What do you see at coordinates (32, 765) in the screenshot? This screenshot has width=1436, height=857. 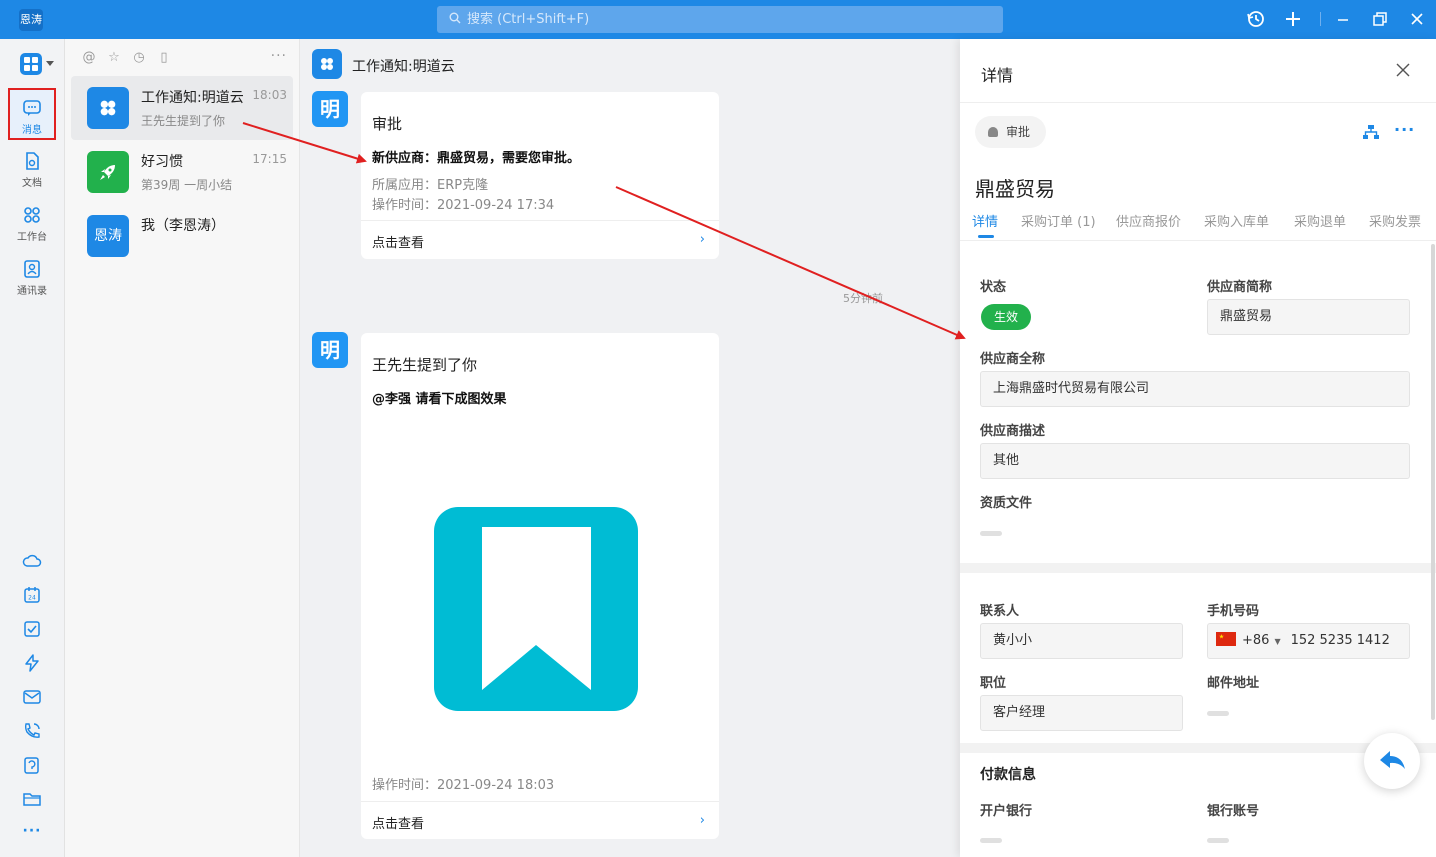 I see `knowledge-icon` at bounding box center [32, 765].